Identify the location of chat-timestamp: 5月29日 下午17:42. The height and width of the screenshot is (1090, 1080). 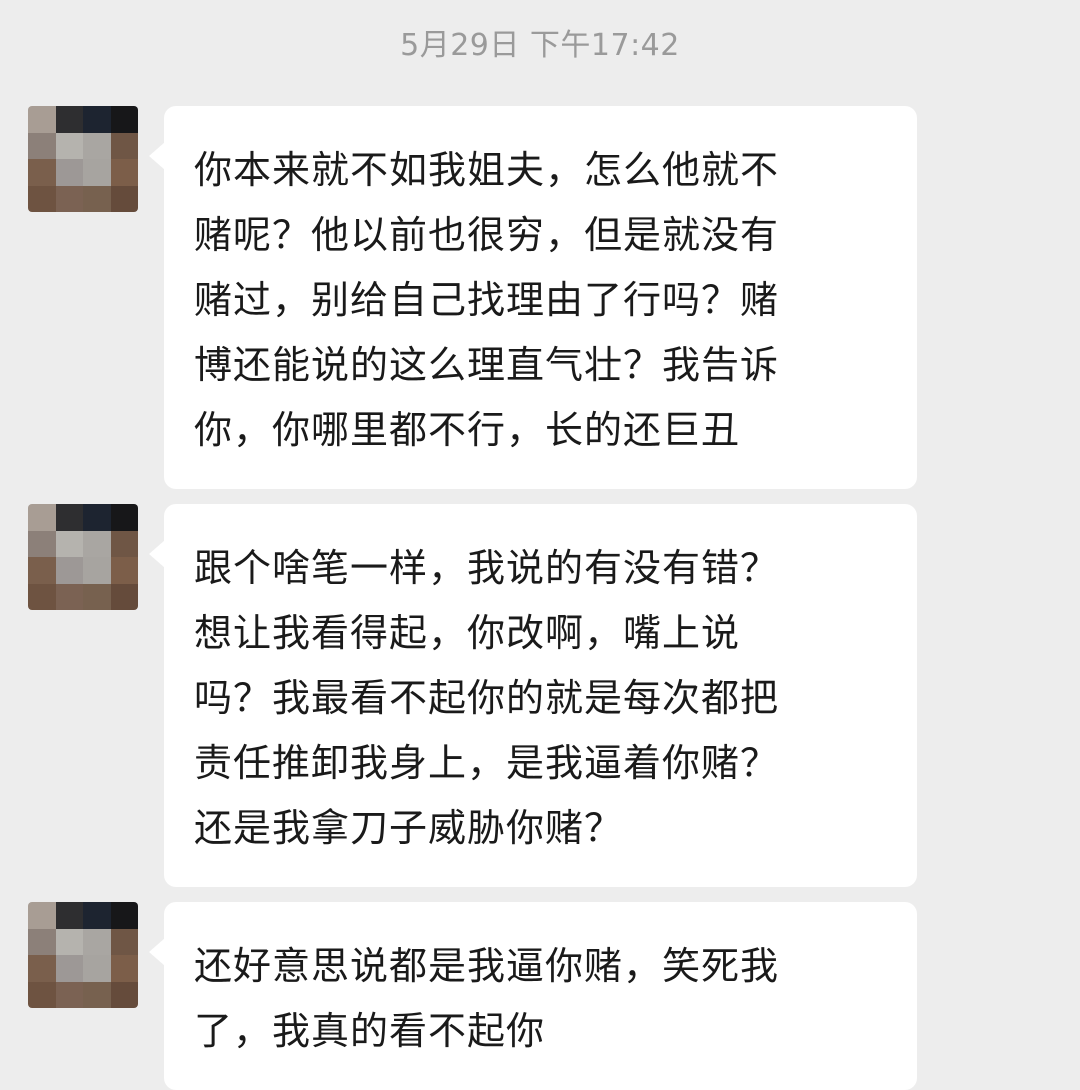
(540, 45).